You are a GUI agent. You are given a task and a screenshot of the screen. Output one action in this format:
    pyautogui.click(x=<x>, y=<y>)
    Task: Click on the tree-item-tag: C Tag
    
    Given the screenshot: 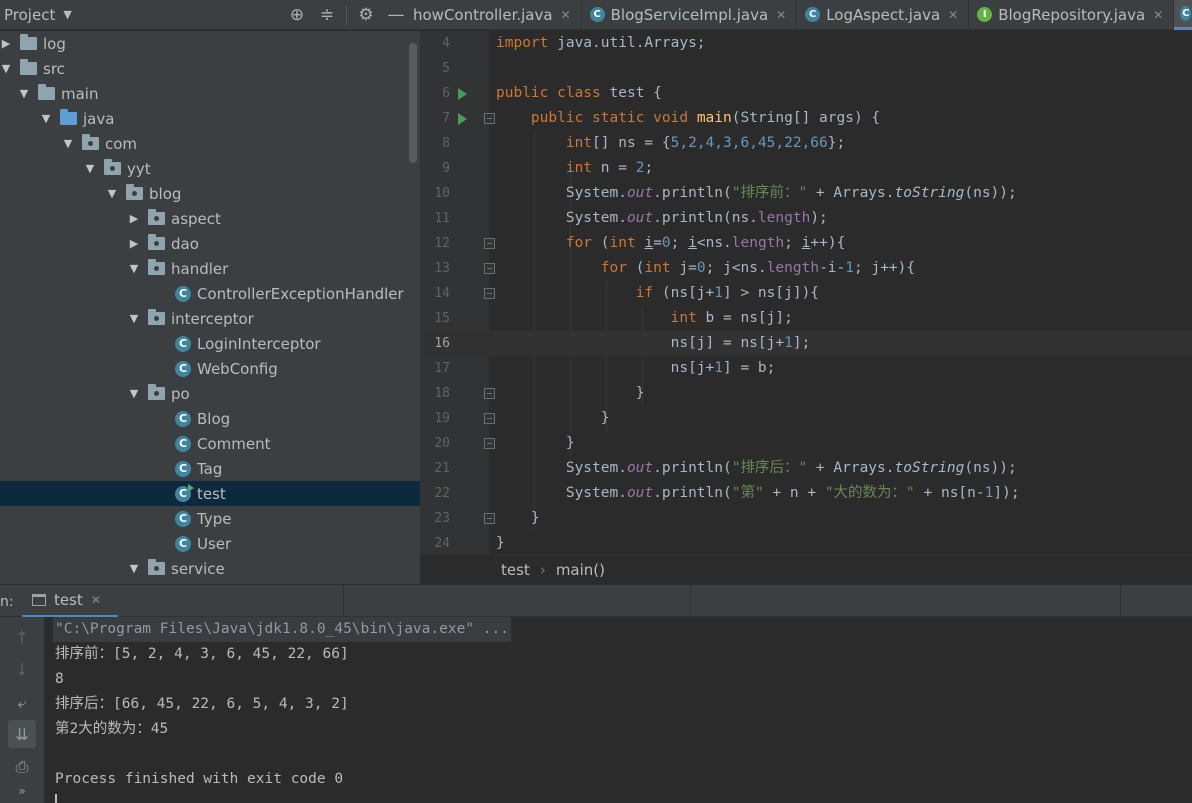 What is the action you would take?
    pyautogui.click(x=210, y=468)
    